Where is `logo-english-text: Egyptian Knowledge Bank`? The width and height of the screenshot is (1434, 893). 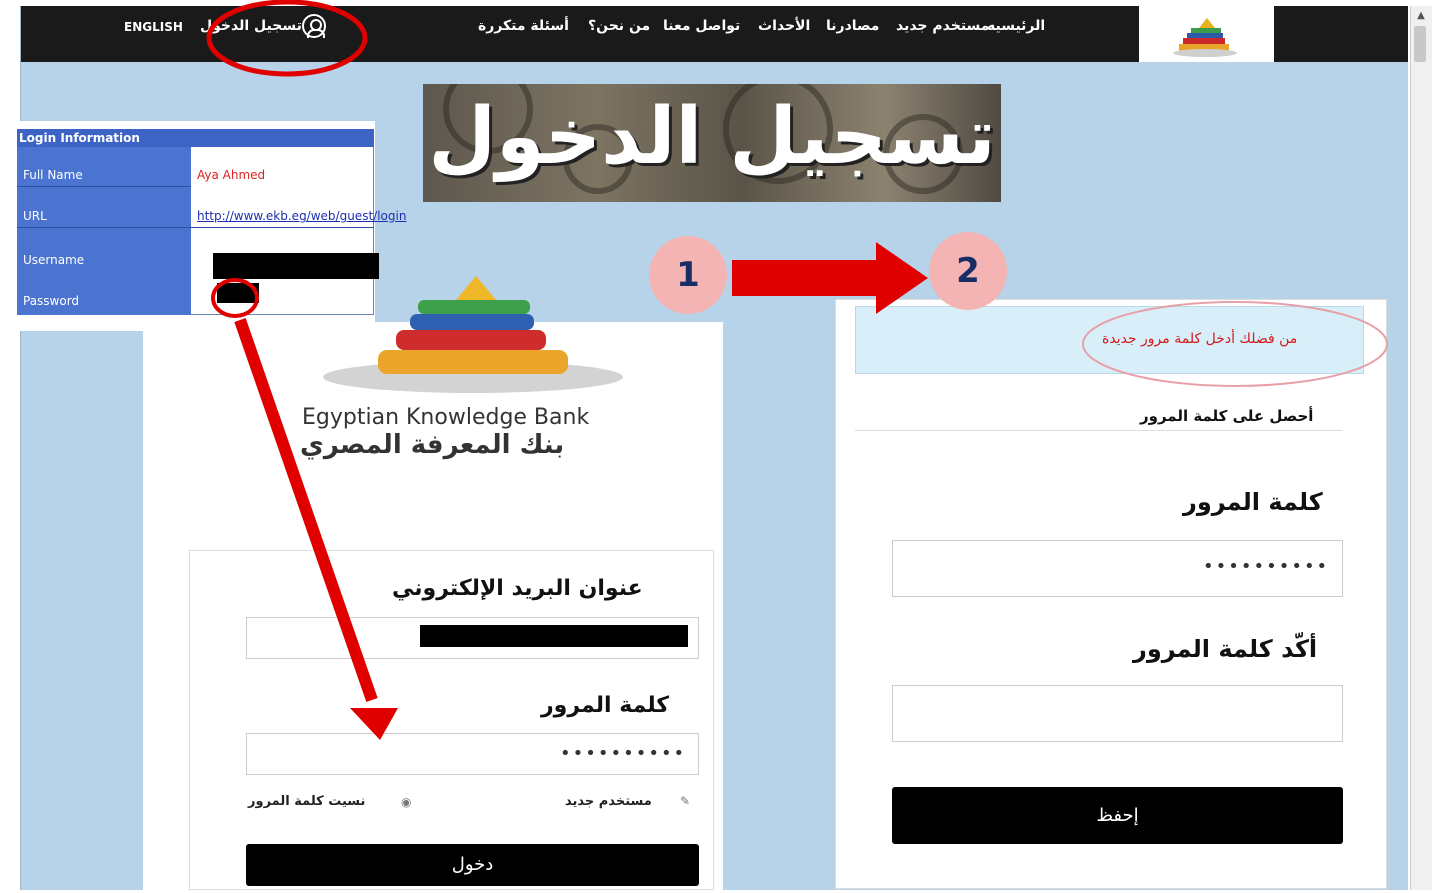
logo-english-text: Egyptian Knowledge Bank is located at coordinates (446, 417).